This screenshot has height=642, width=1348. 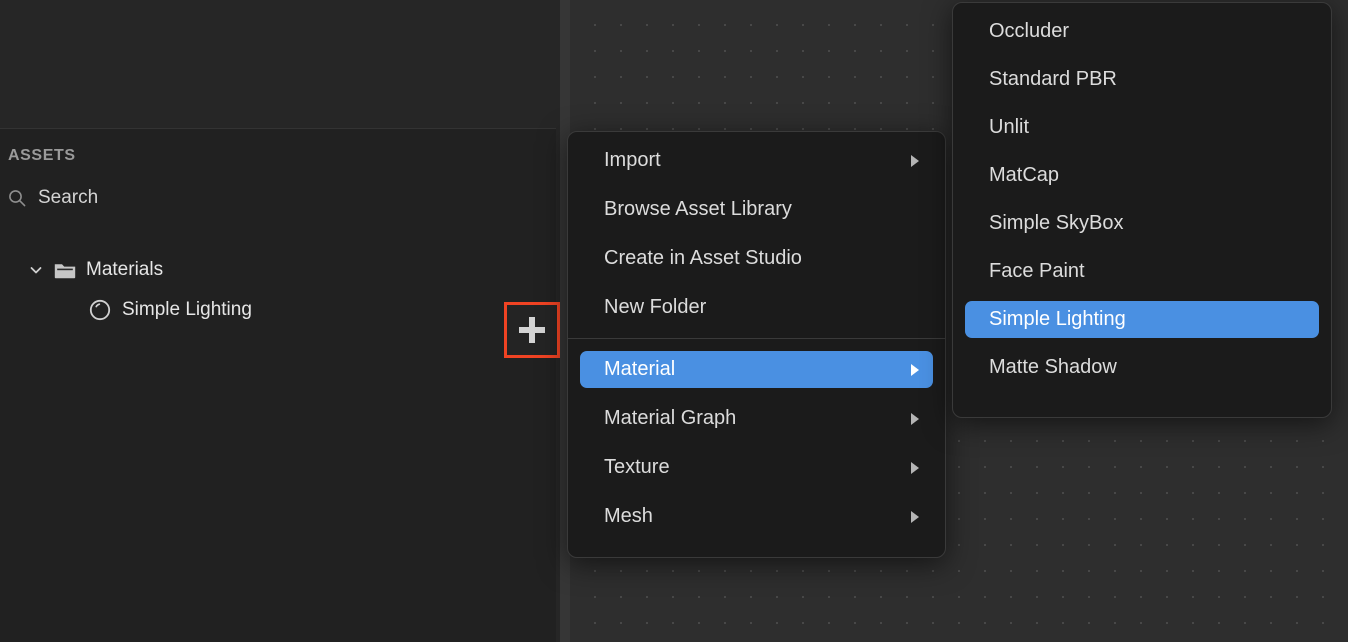 What do you see at coordinates (756, 307) in the screenshot?
I see `menu-item-new-folder: New Folder` at bounding box center [756, 307].